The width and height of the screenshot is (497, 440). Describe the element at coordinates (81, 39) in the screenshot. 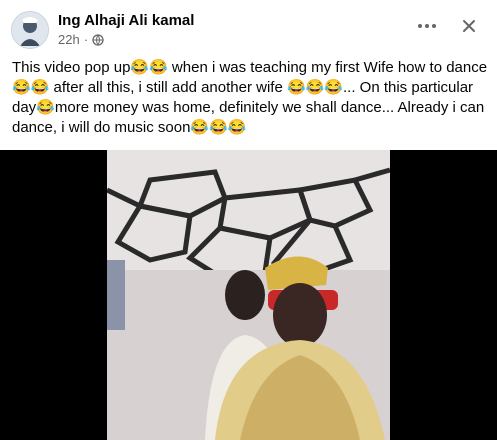

I see `post-meta: 22h ·` at that location.